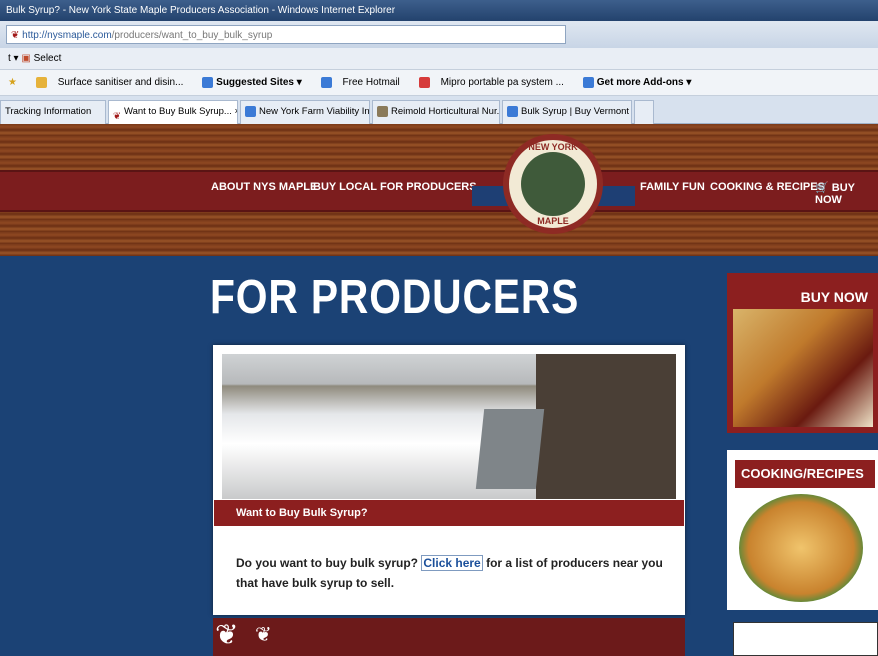  I want to click on section-banner: Want to Buy Bulk Syrup?, so click(449, 513).